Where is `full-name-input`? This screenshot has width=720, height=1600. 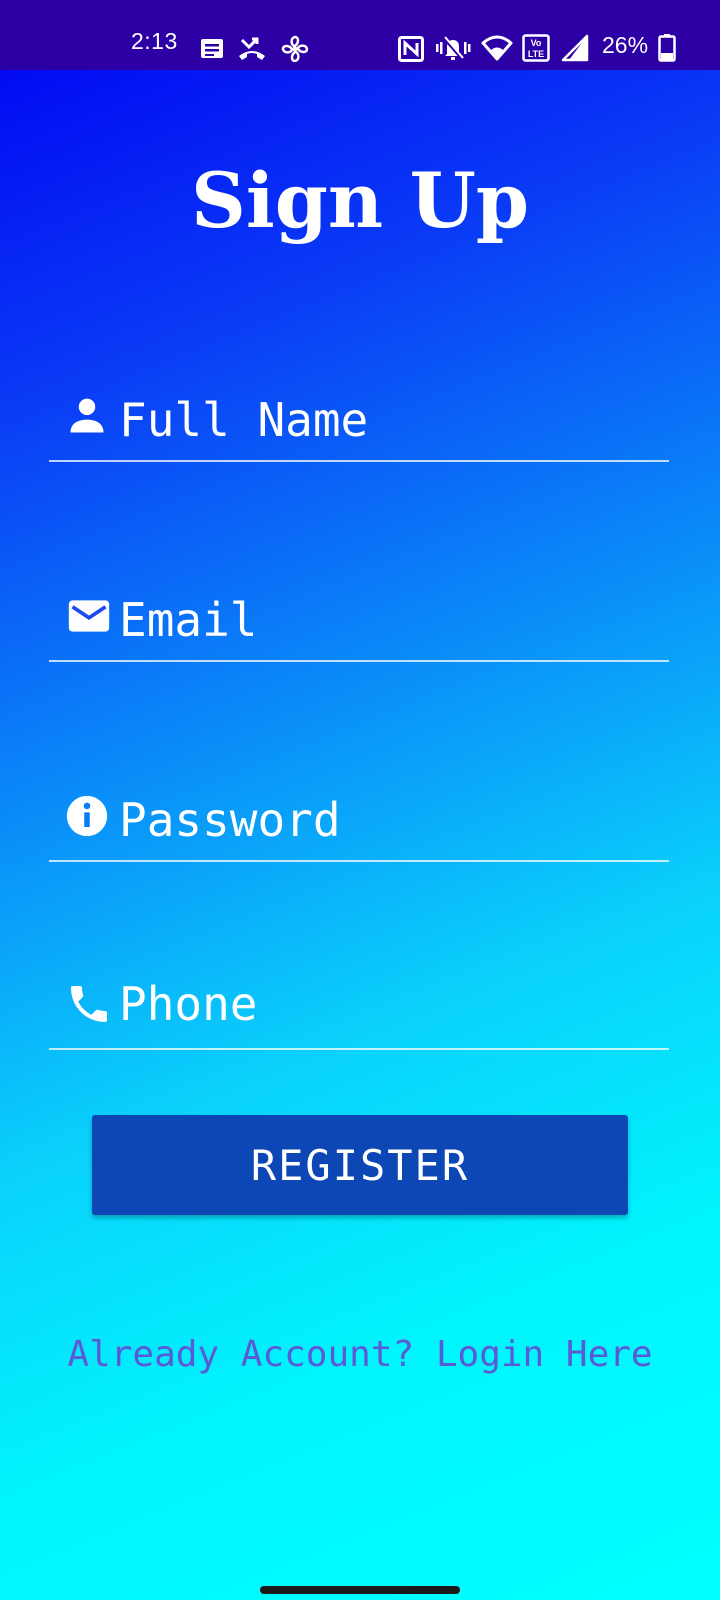
full-name-input is located at coordinates (394, 420).